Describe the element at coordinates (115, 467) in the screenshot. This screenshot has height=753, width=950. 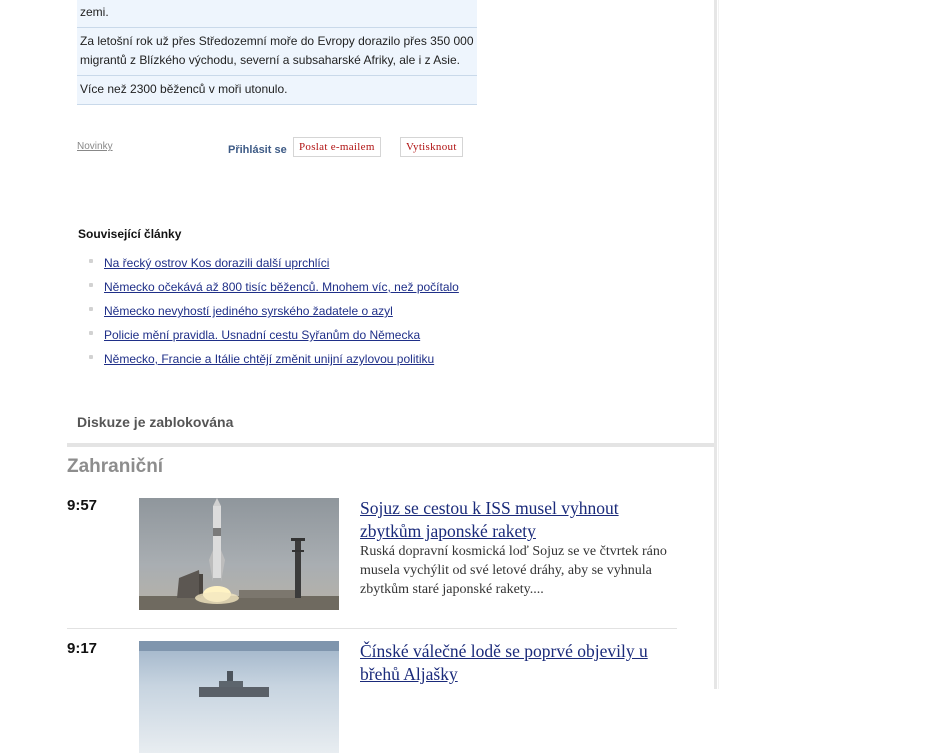
I see `section-title: Zahraniční` at that location.